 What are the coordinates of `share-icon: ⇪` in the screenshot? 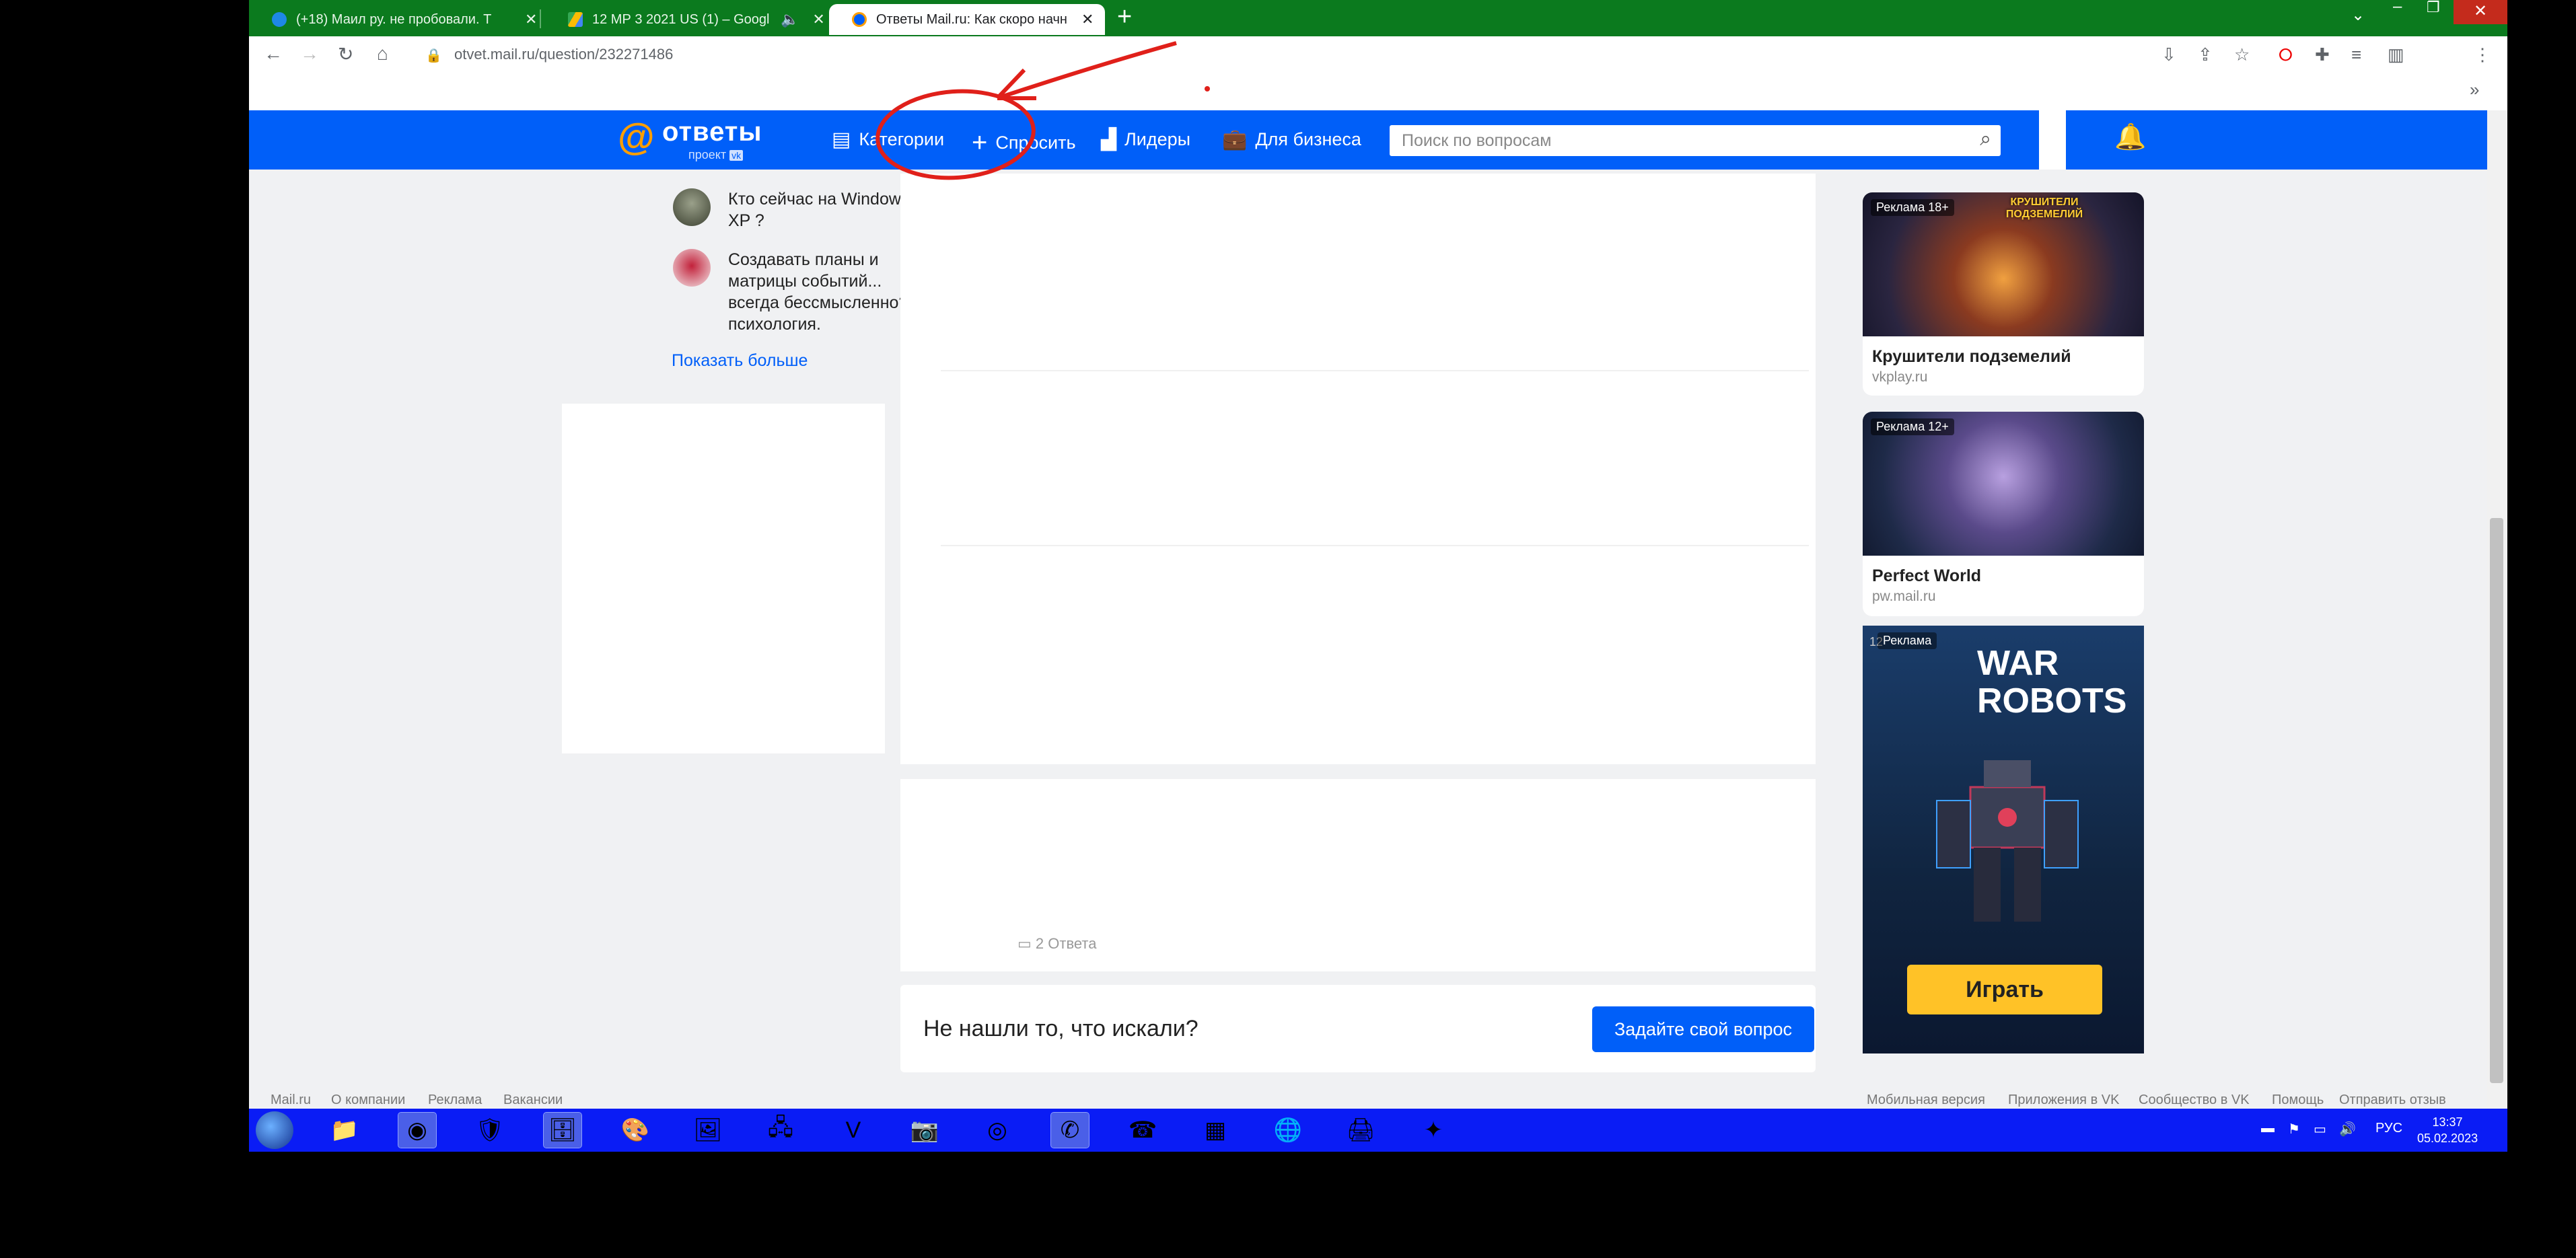 It's located at (2205, 54).